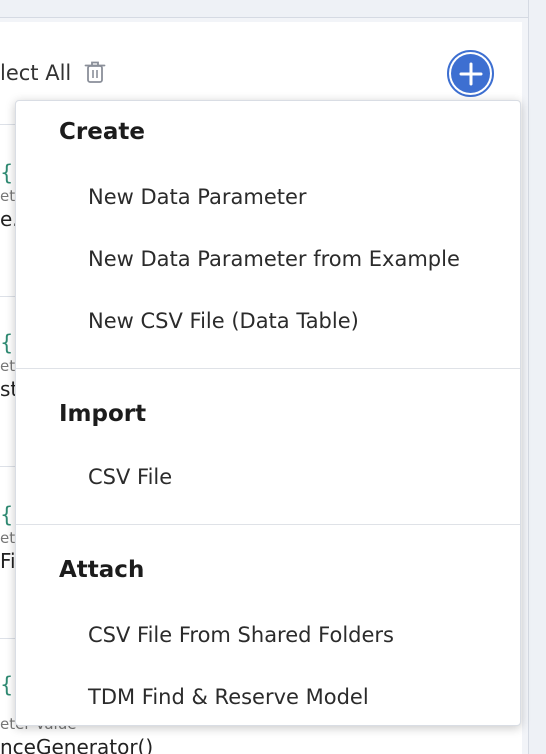 The width and height of the screenshot is (546, 754). Describe the element at coordinates (276, 697) in the screenshot. I see `menu-item-tdm-find-reserve-model: TDM Find & Reserve Model` at that location.